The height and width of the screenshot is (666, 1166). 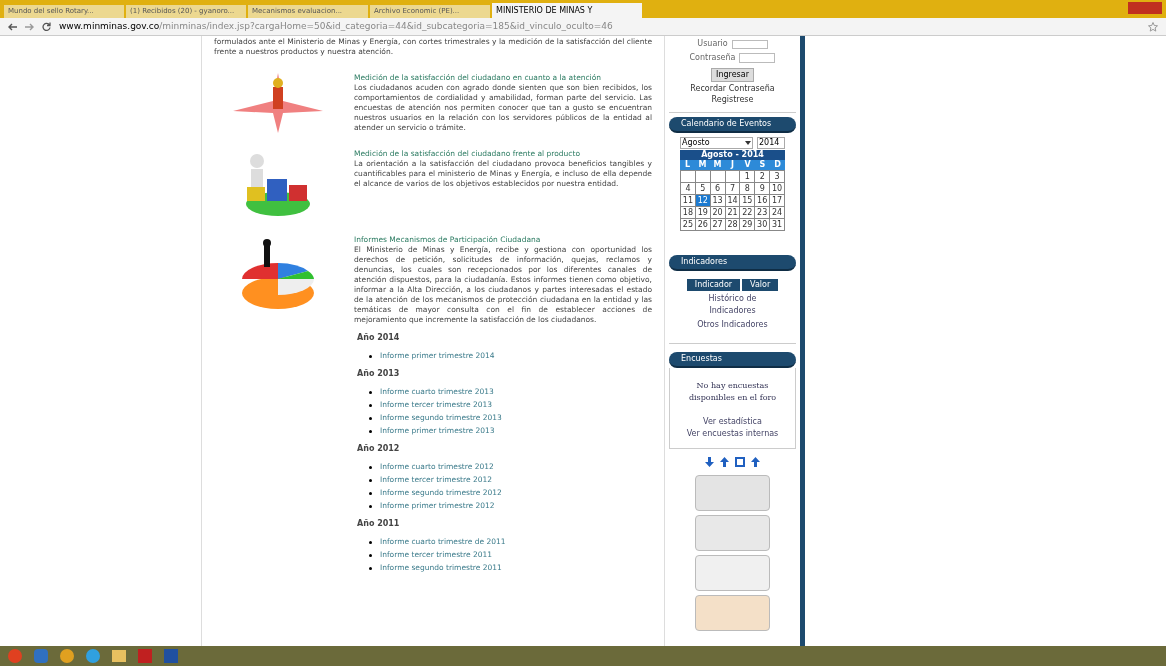 I want to click on calendar-day: 11, so click(x=688, y=201).